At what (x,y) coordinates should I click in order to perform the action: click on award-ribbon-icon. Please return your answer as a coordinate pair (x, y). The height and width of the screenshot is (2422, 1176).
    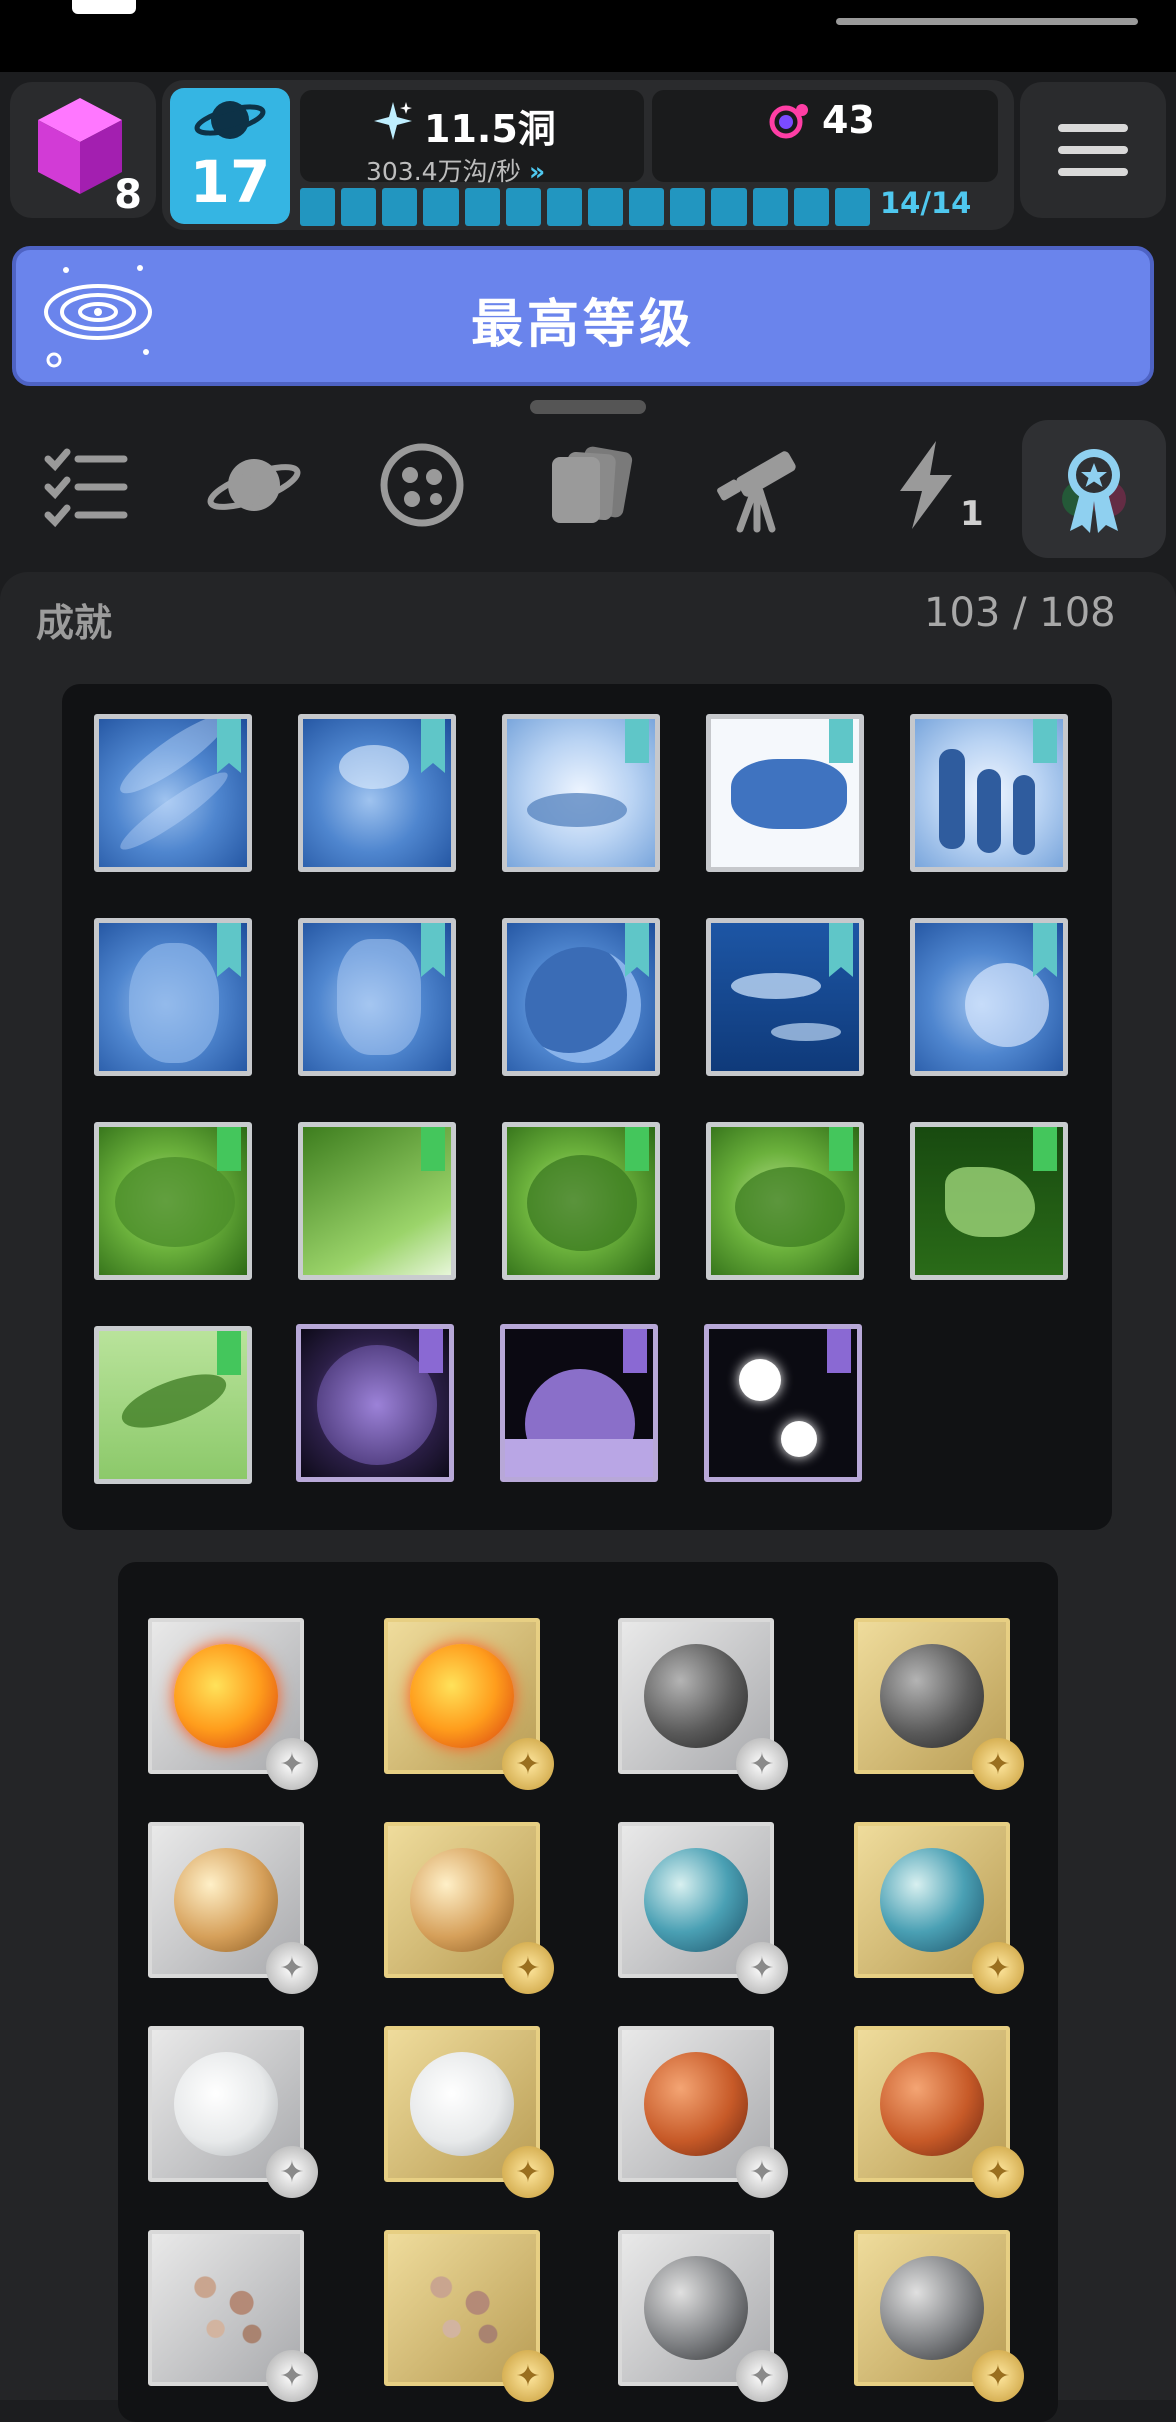
    Looking at the image, I should click on (1094, 491).